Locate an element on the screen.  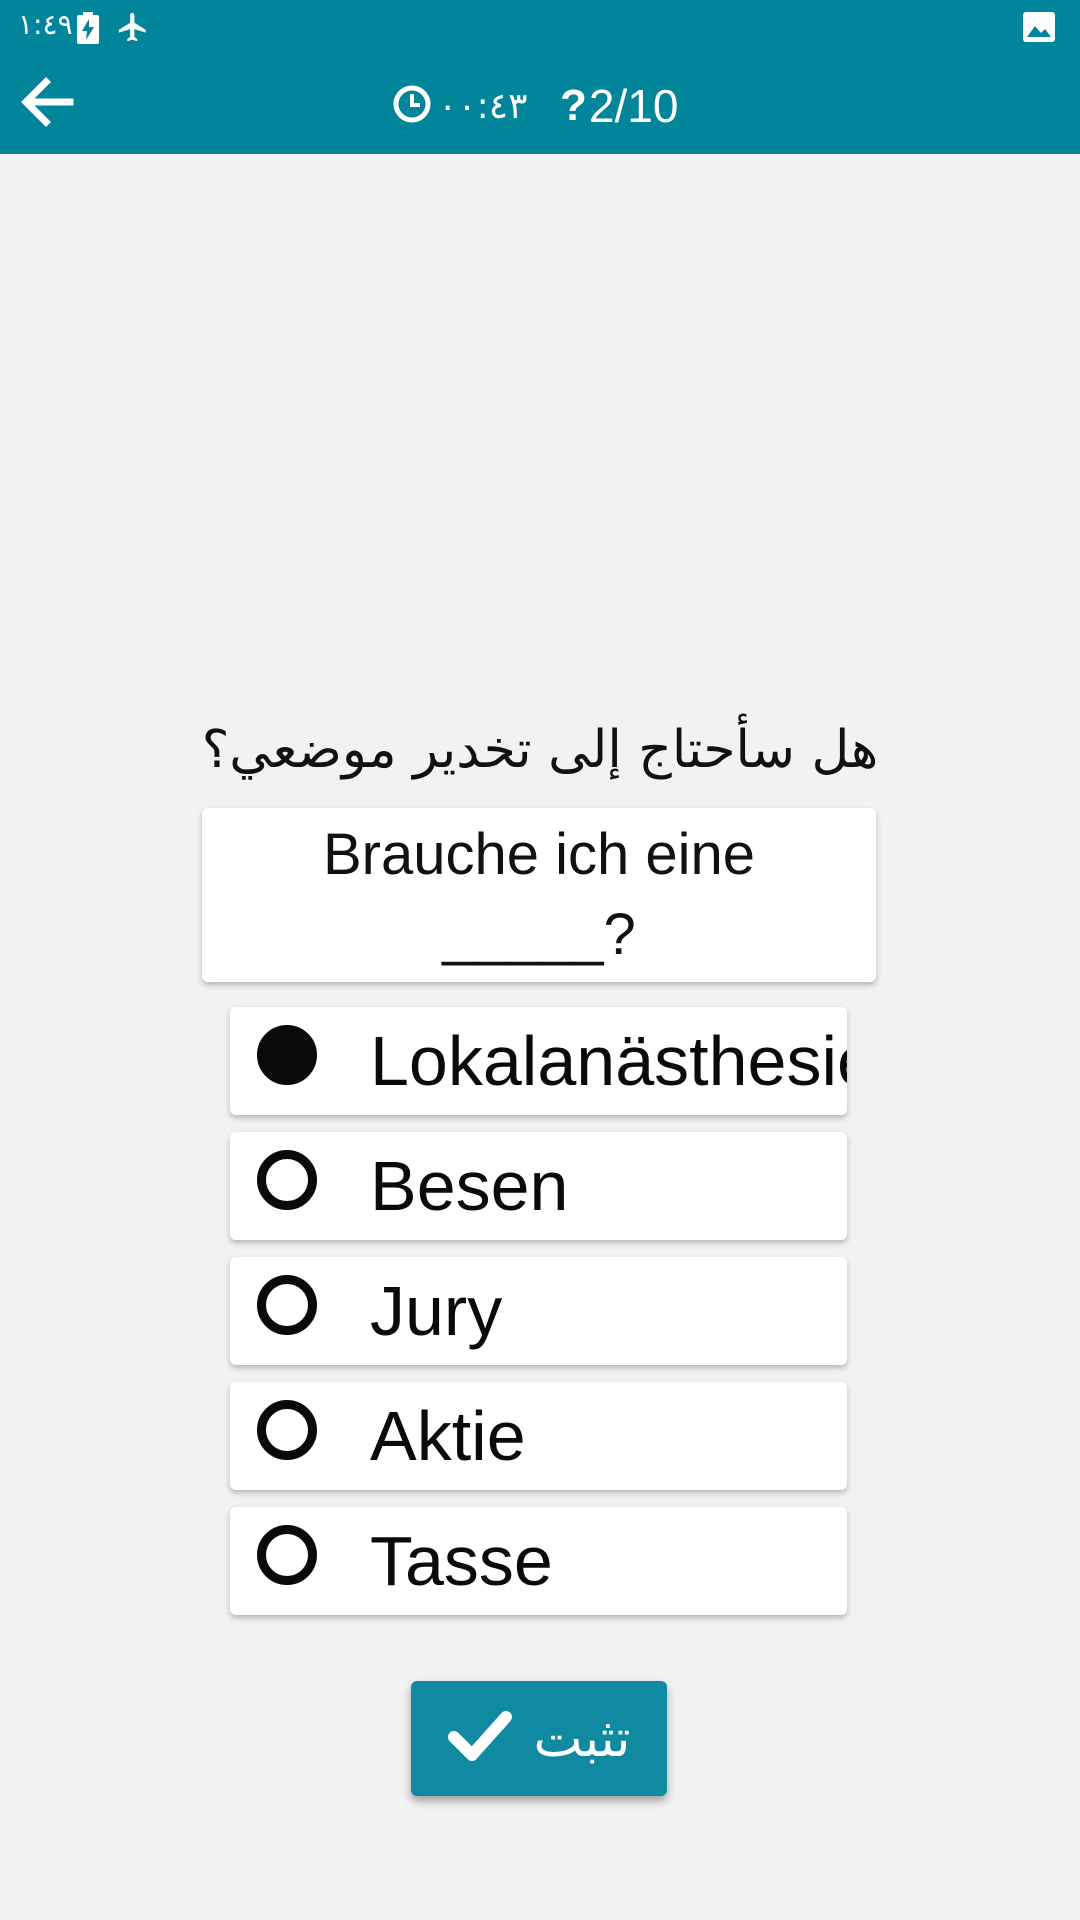
timer-value: ٠٠:٤٣ is located at coordinates (483, 106).